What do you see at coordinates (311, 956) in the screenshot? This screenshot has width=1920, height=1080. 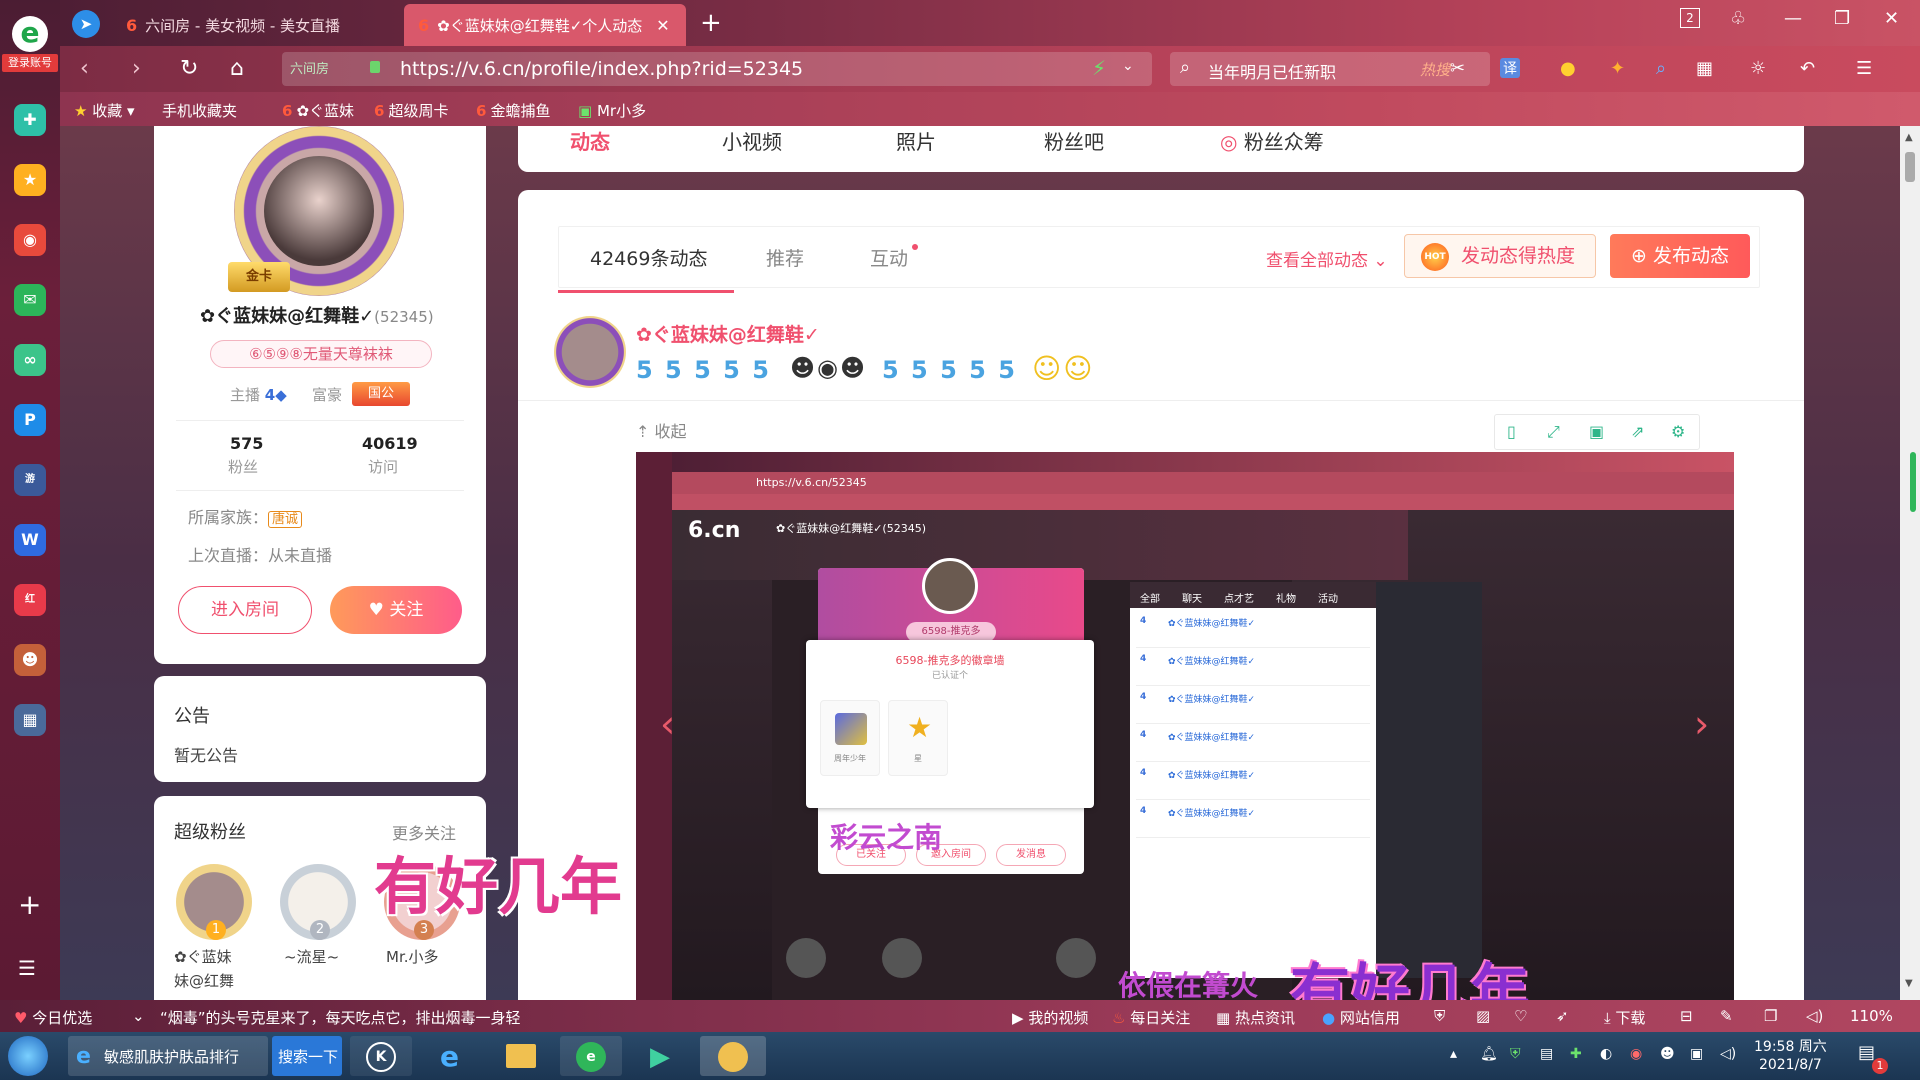 I see `fan-name-2: ~流星~` at bounding box center [311, 956].